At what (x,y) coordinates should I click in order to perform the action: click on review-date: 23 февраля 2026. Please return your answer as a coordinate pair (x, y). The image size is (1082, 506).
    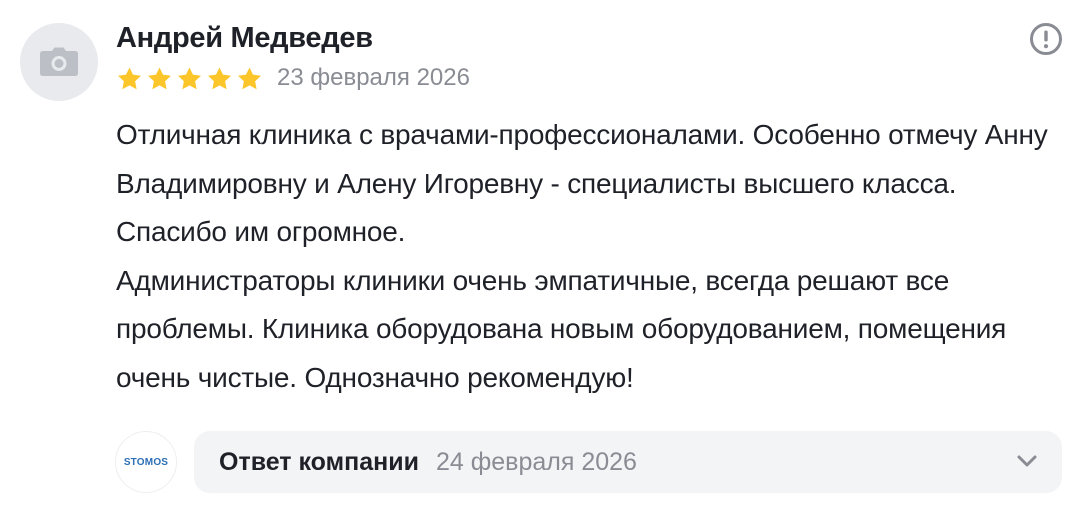
    Looking at the image, I should click on (373, 77).